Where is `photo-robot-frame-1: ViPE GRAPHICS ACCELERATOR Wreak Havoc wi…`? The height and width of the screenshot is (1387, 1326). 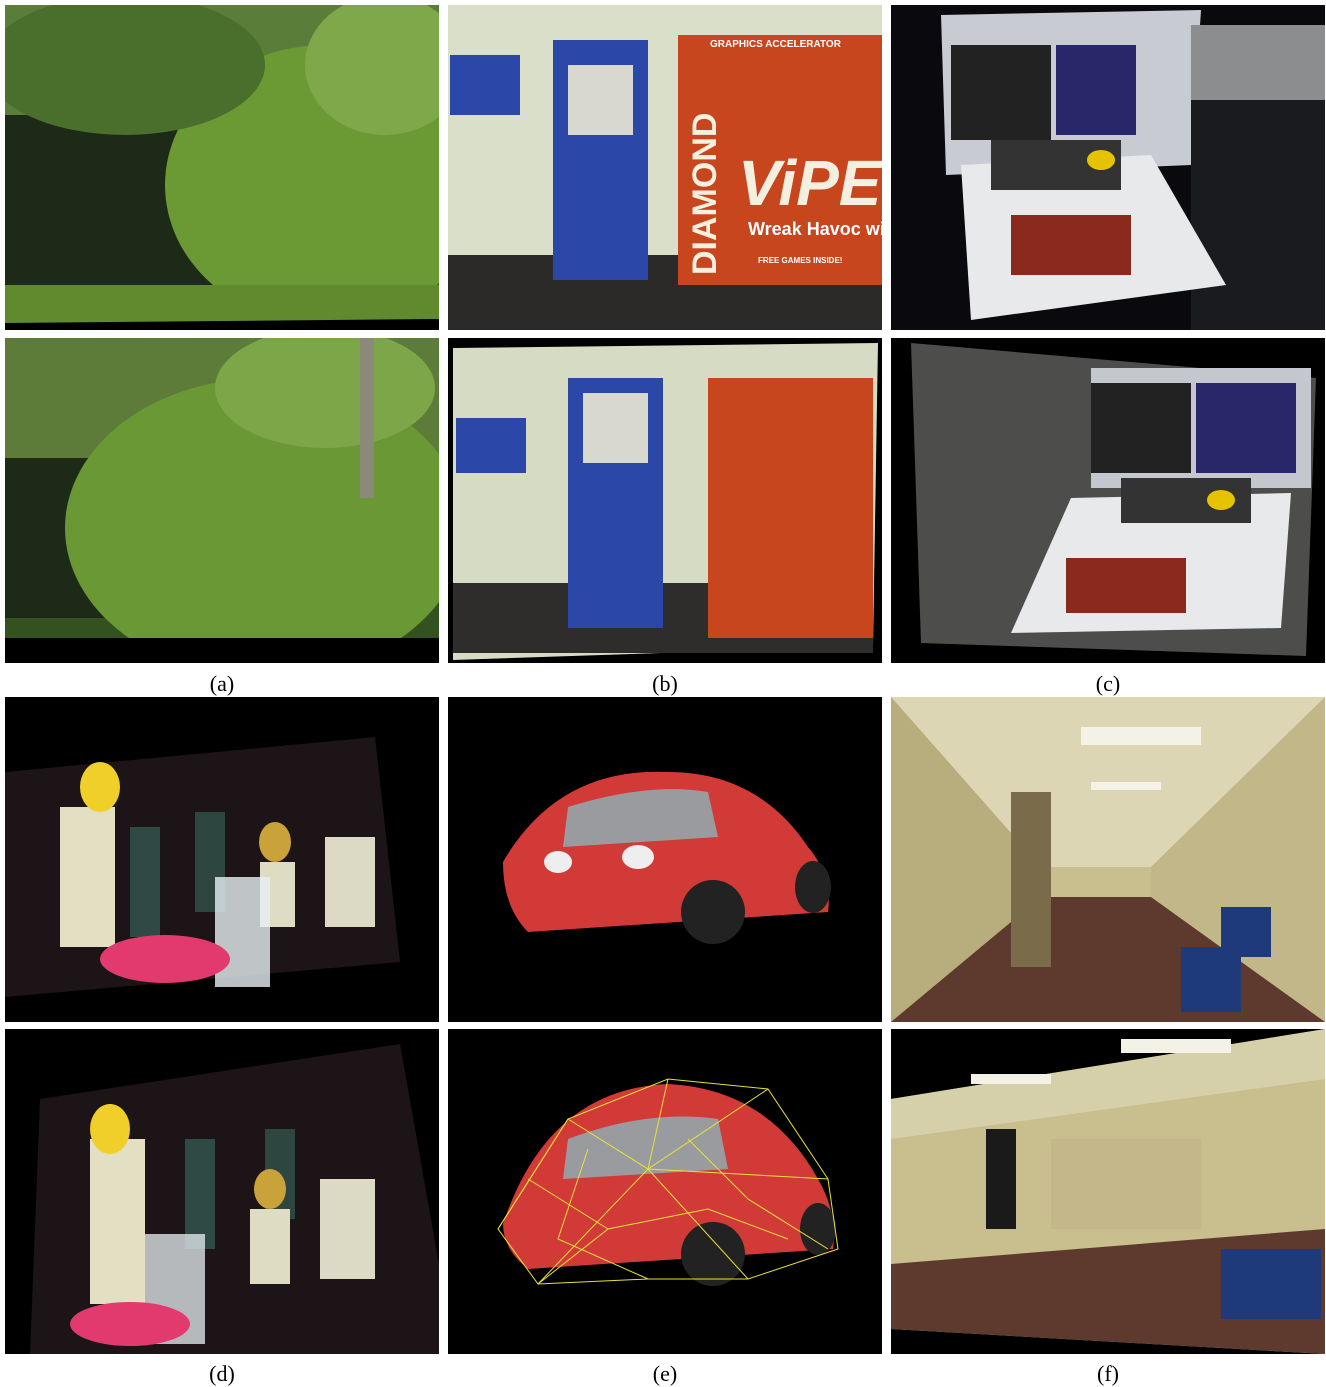 photo-robot-frame-1: ViPE GRAPHICS ACCELERATOR Wreak Havoc wi… is located at coordinates (665, 167).